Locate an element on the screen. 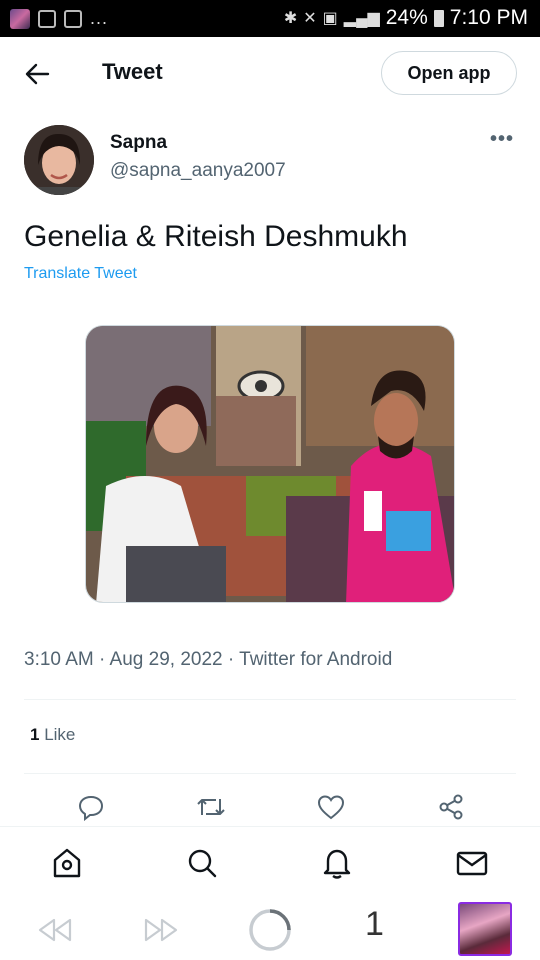 This screenshot has height=960, width=540. check-icon is located at coordinates (73, 18).